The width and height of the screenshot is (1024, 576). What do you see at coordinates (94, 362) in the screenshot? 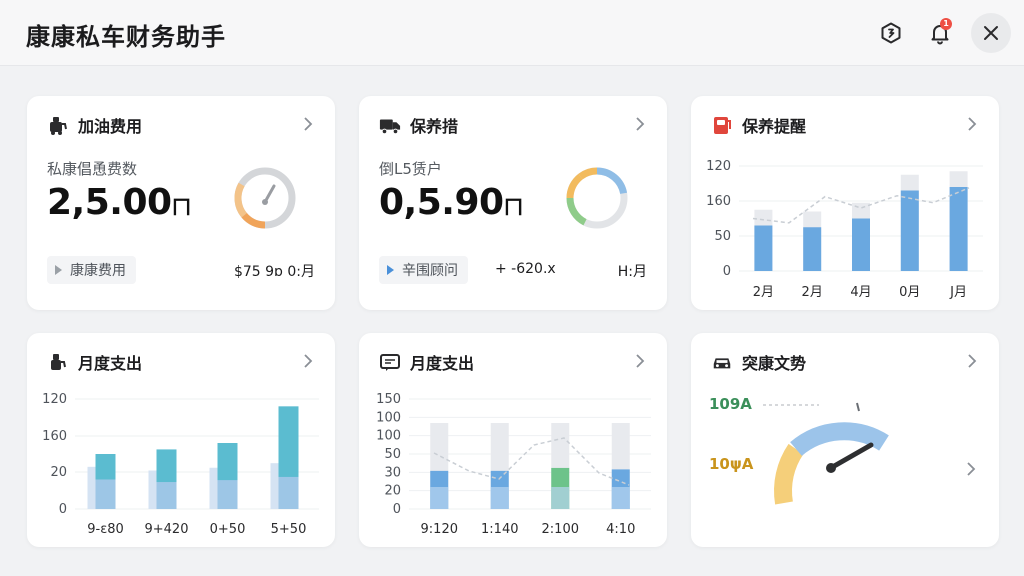
I see `monthly-expense-card-1-header: 月度支出` at bounding box center [94, 362].